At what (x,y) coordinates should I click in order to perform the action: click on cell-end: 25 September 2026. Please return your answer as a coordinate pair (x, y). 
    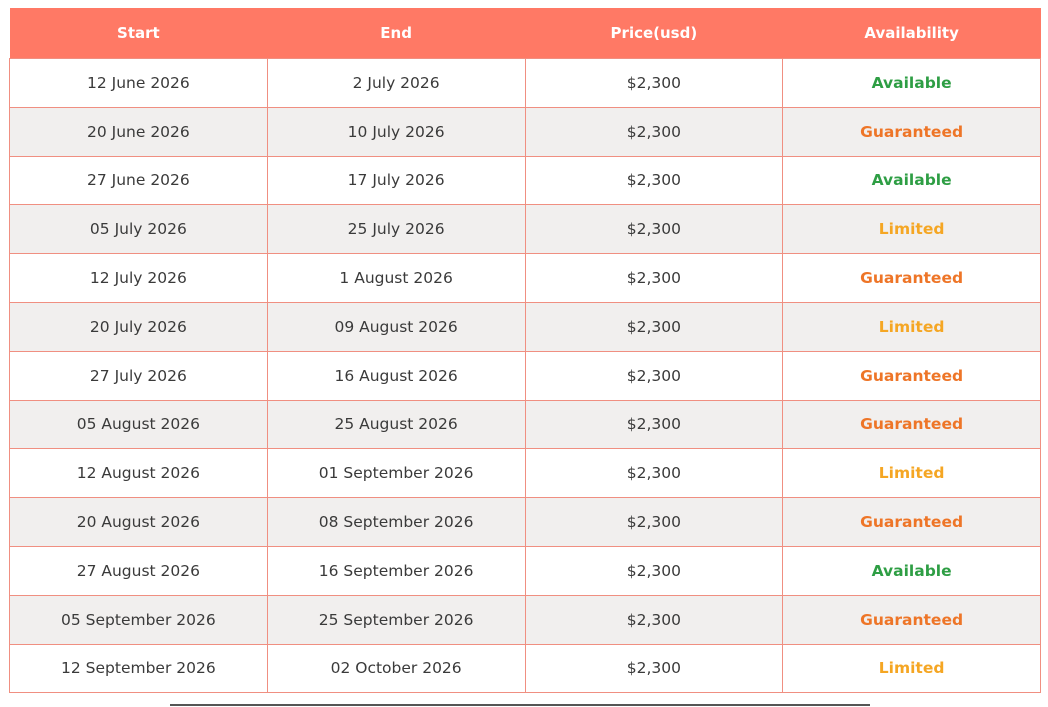
    Looking at the image, I should click on (396, 619).